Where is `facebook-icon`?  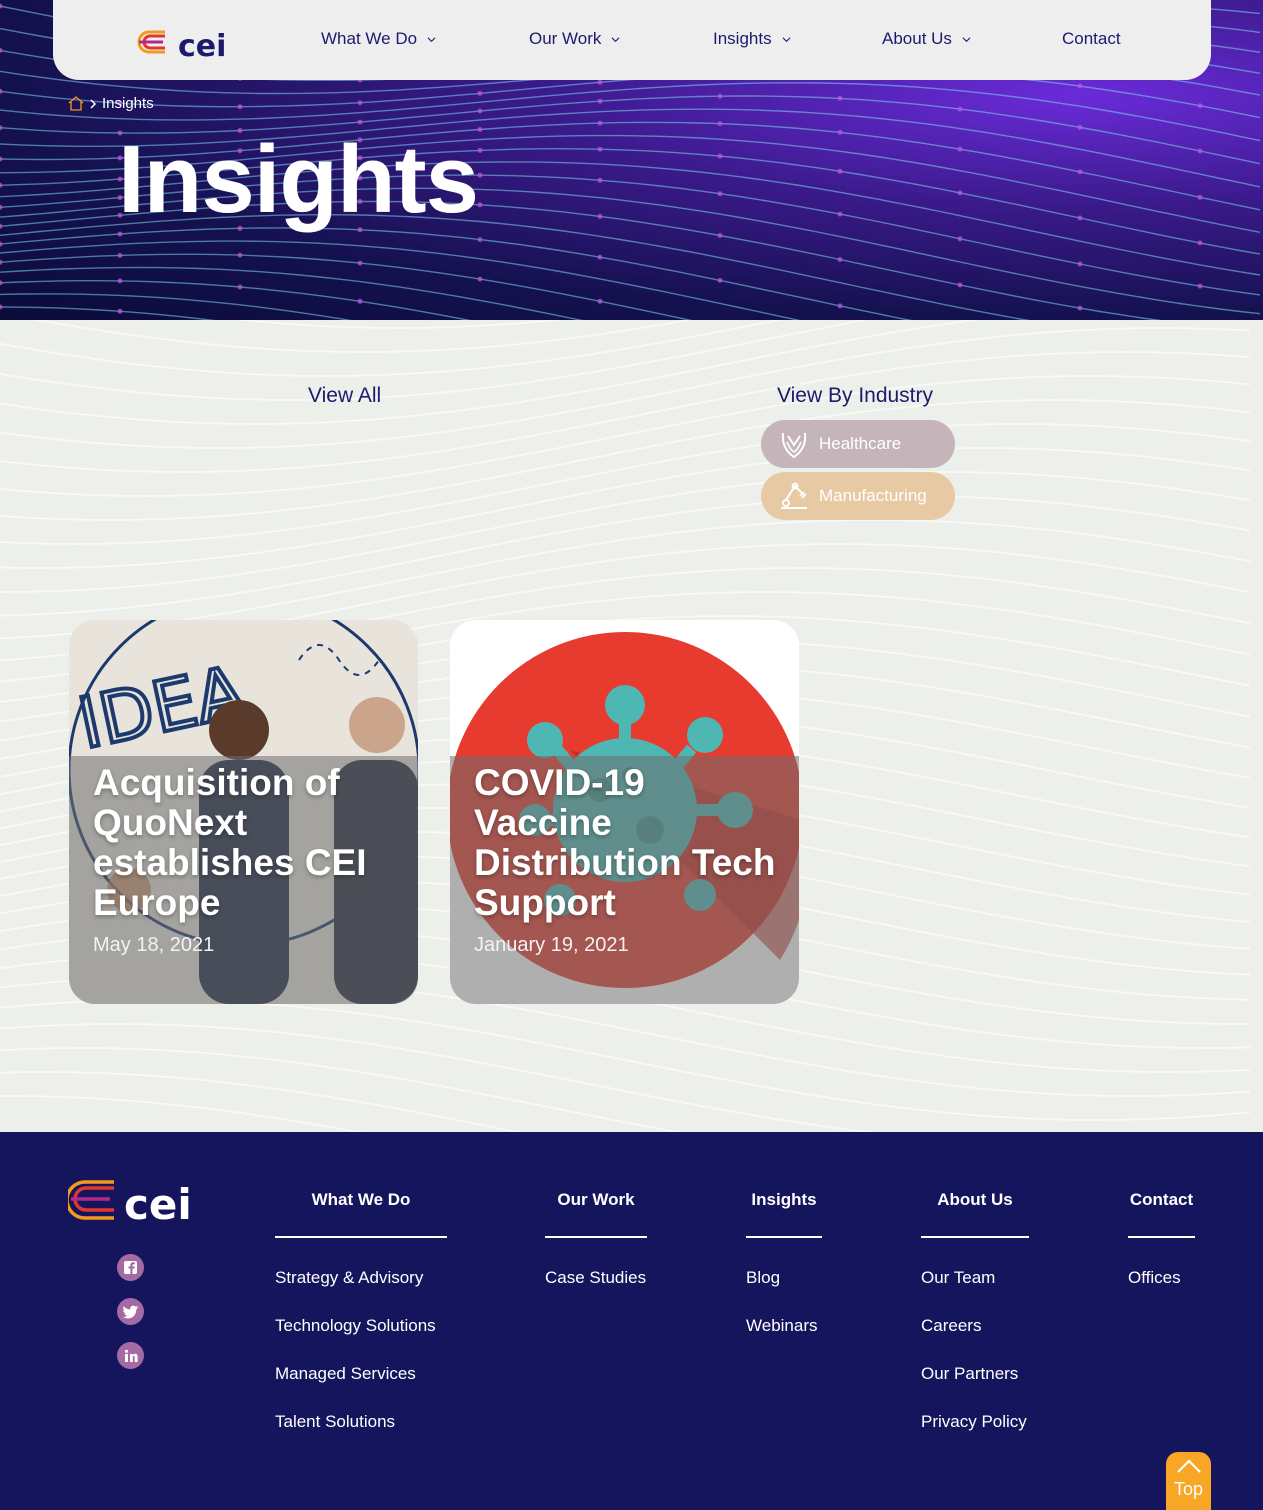 facebook-icon is located at coordinates (130, 1267).